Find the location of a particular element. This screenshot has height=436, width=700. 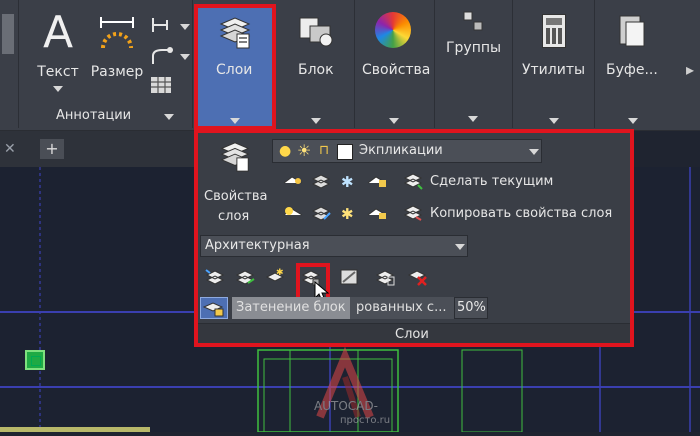

leader-arrow is located at coordinates (185, 57).